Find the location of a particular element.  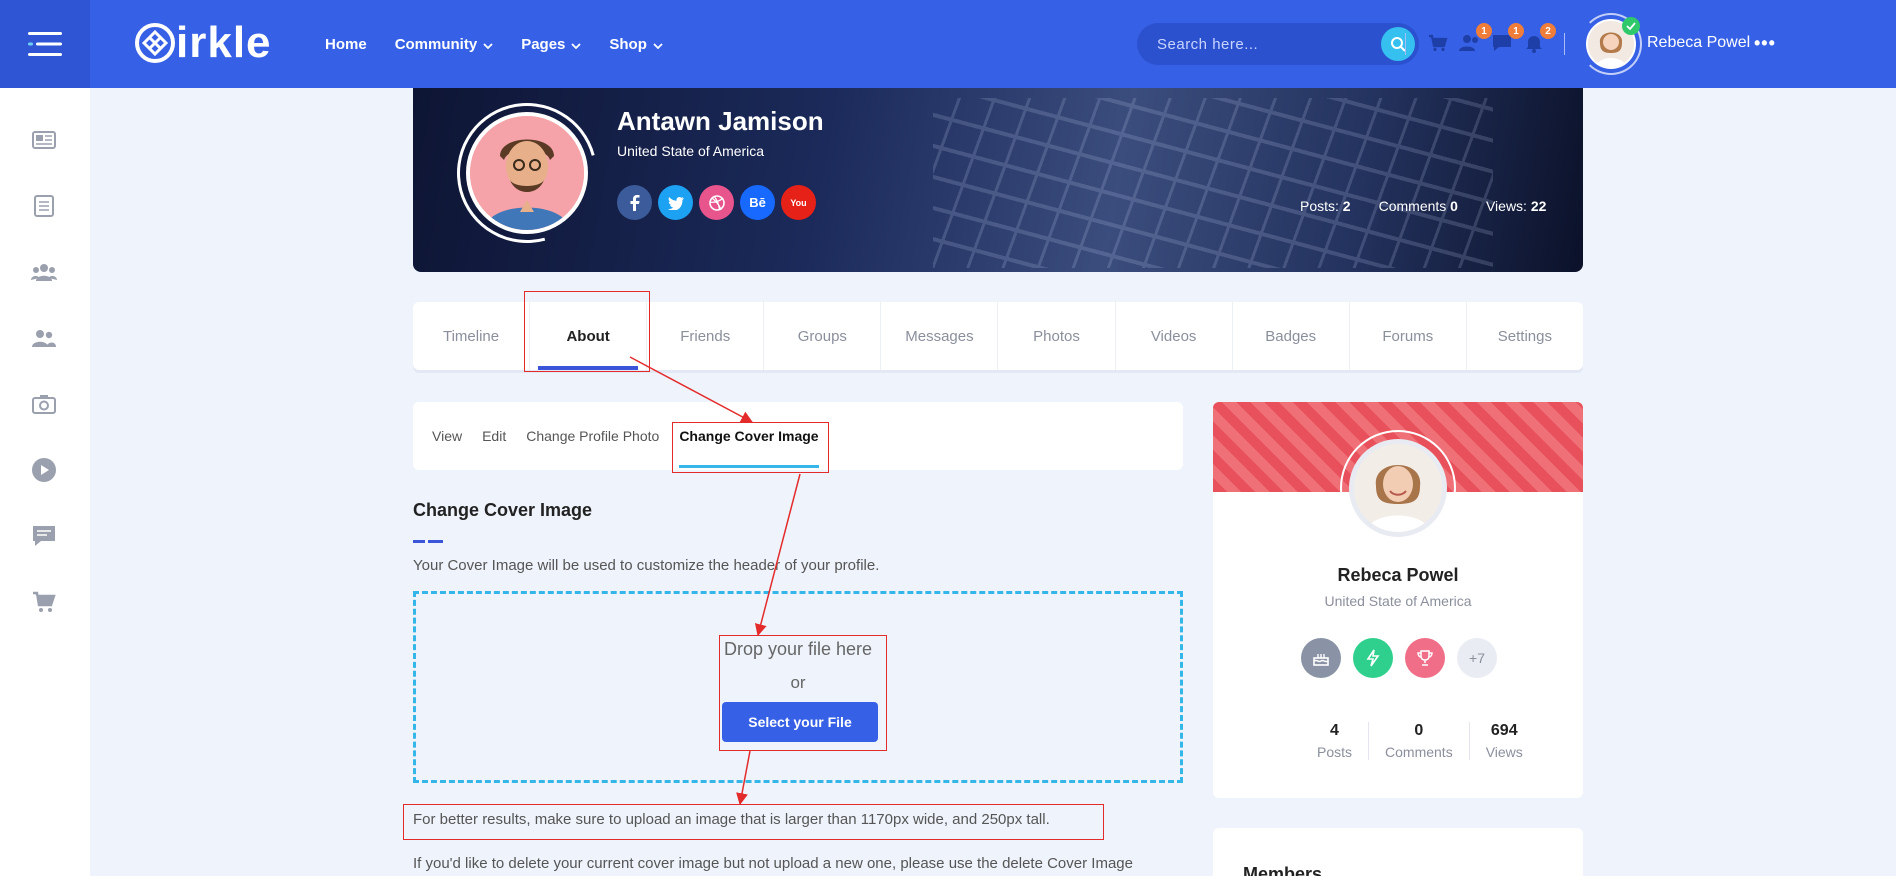

card-stat-label: Views is located at coordinates (1504, 752).